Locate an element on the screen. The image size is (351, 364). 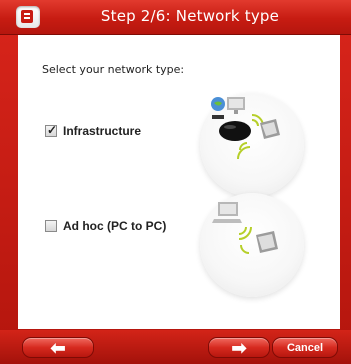
adhoc-option: Ad hoc (PC to PC) is located at coordinates (105, 226).